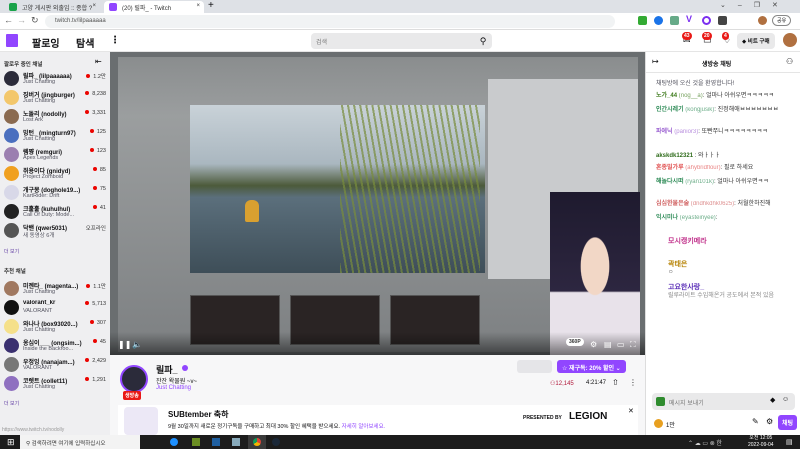 The width and height of the screenshot is (800, 449). I want to click on tray-icons: ⌃ ☁ ▭ ⊗ 한, so click(705, 442).